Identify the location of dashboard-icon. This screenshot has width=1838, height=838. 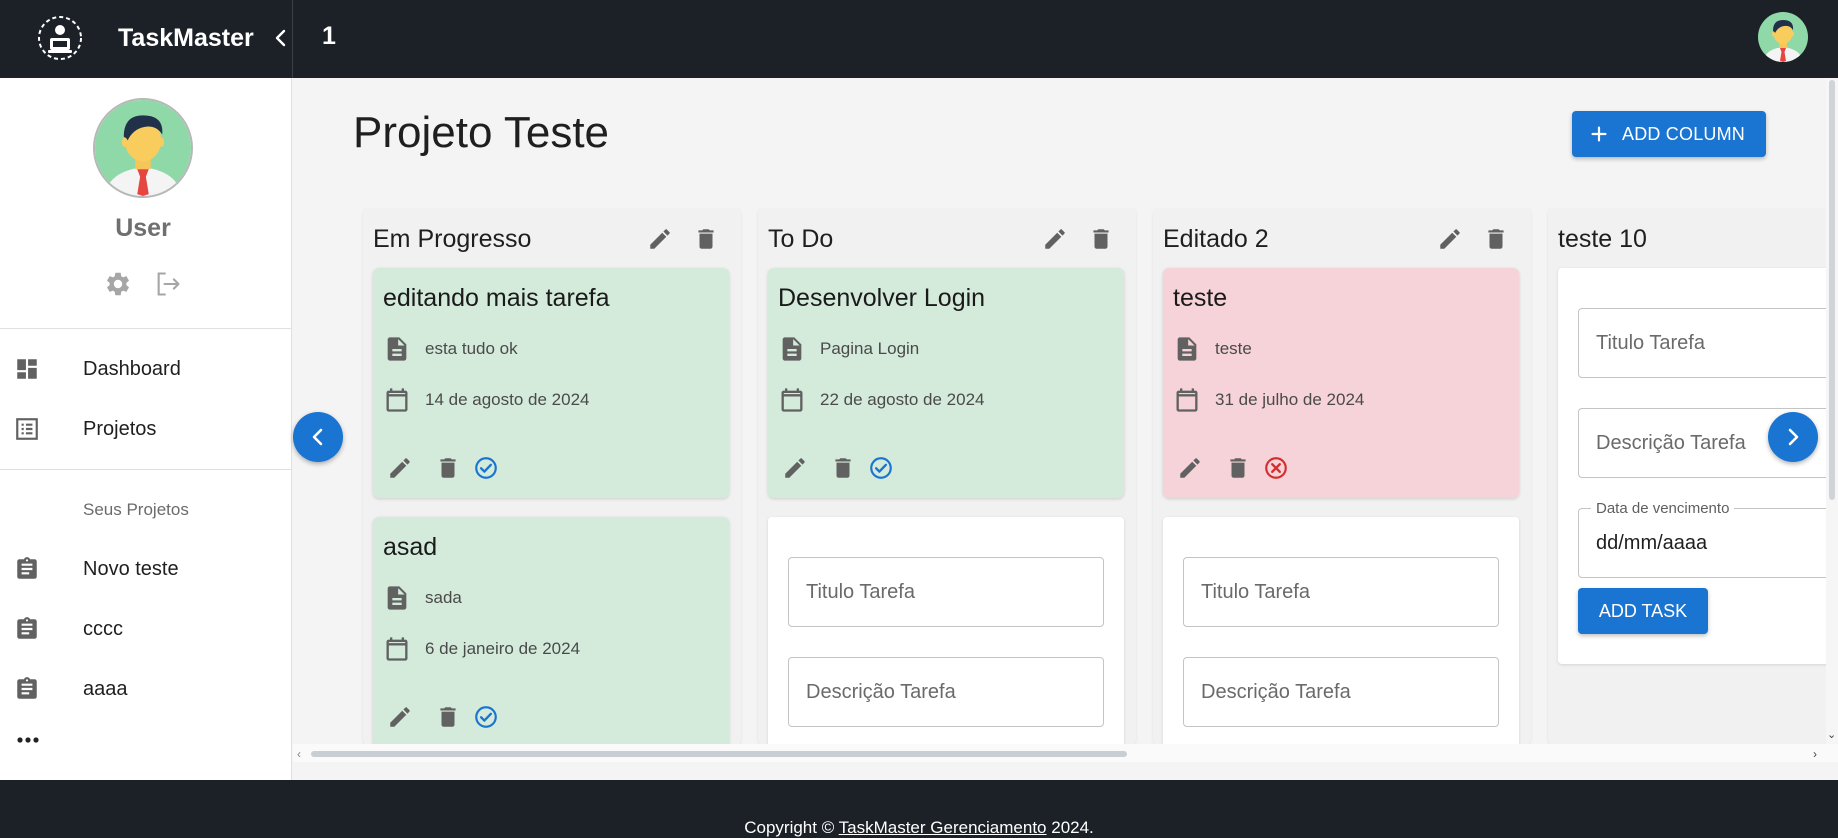
(27, 369).